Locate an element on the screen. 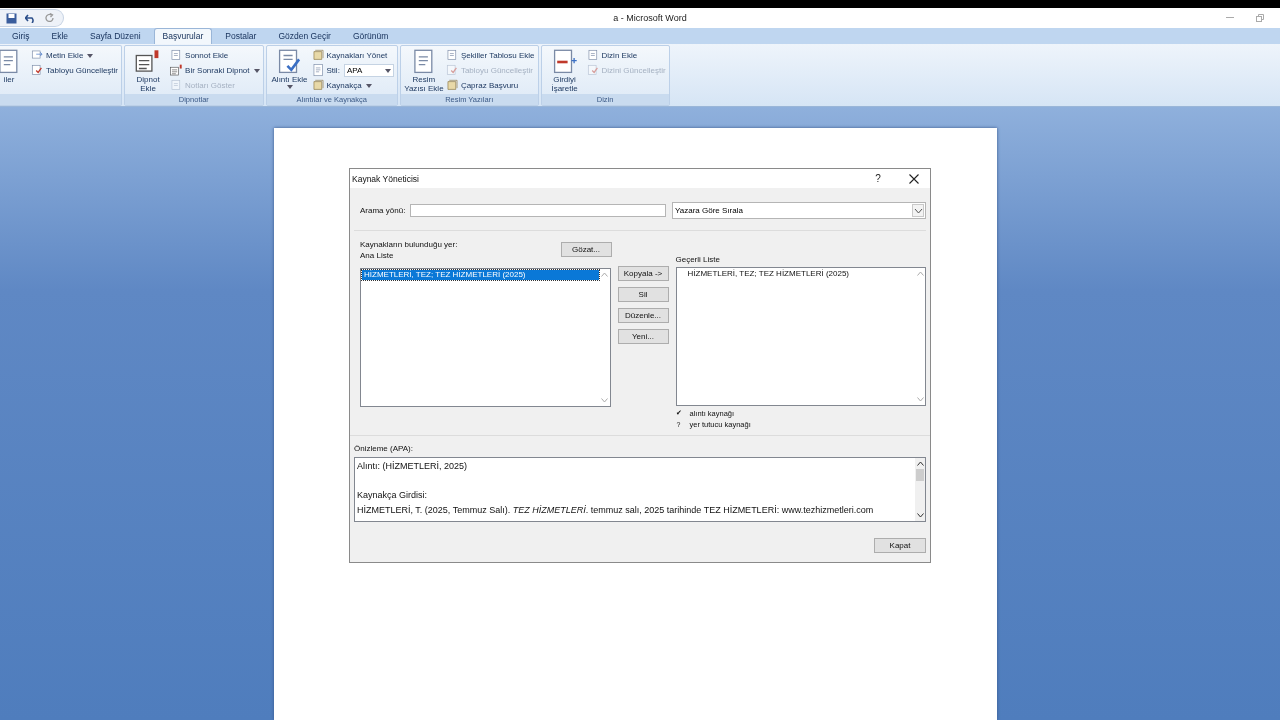 This screenshot has height=720, width=1280. ribbon-tab: Görünüm is located at coordinates (370, 36).